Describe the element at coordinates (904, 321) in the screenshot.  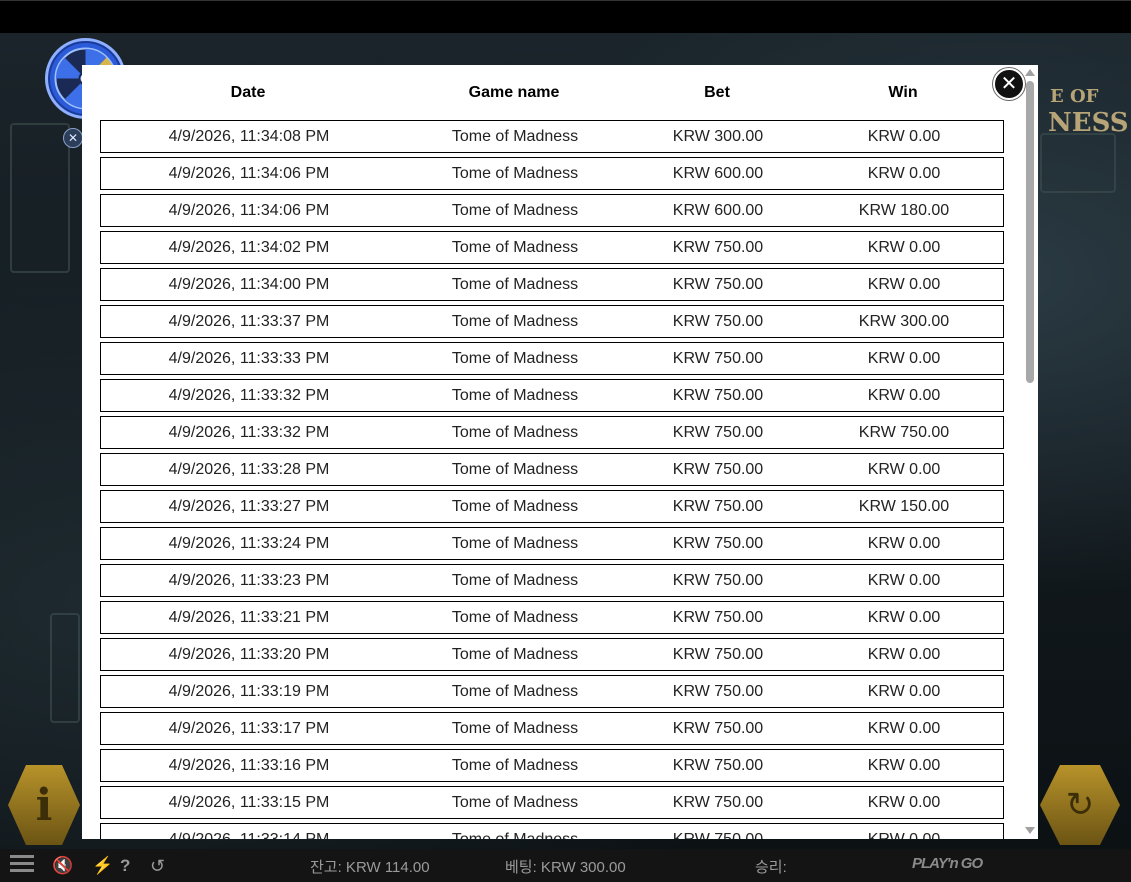
I see `row-win: KRW 300.00` at that location.